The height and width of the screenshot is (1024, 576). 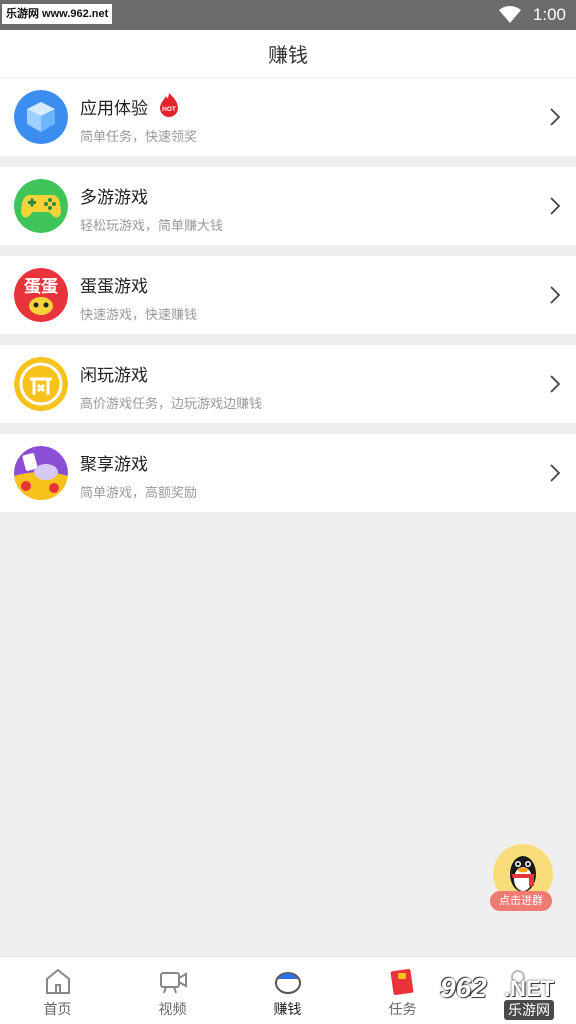 What do you see at coordinates (521, 901) in the screenshot?
I see `join-group-label: 点击进群` at bounding box center [521, 901].